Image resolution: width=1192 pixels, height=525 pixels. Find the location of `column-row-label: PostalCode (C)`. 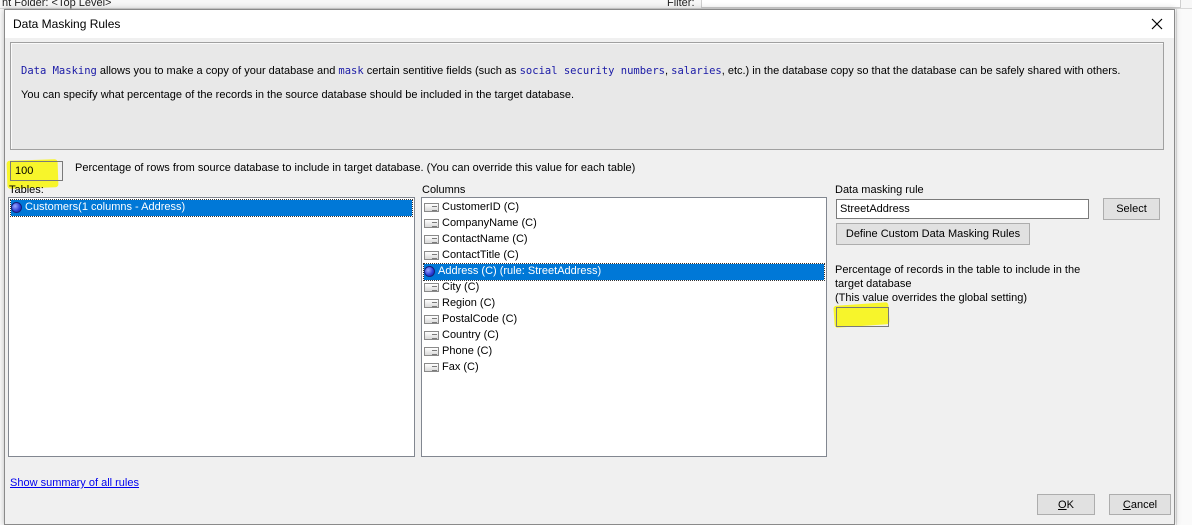

column-row-label: PostalCode (C) is located at coordinates (480, 319).